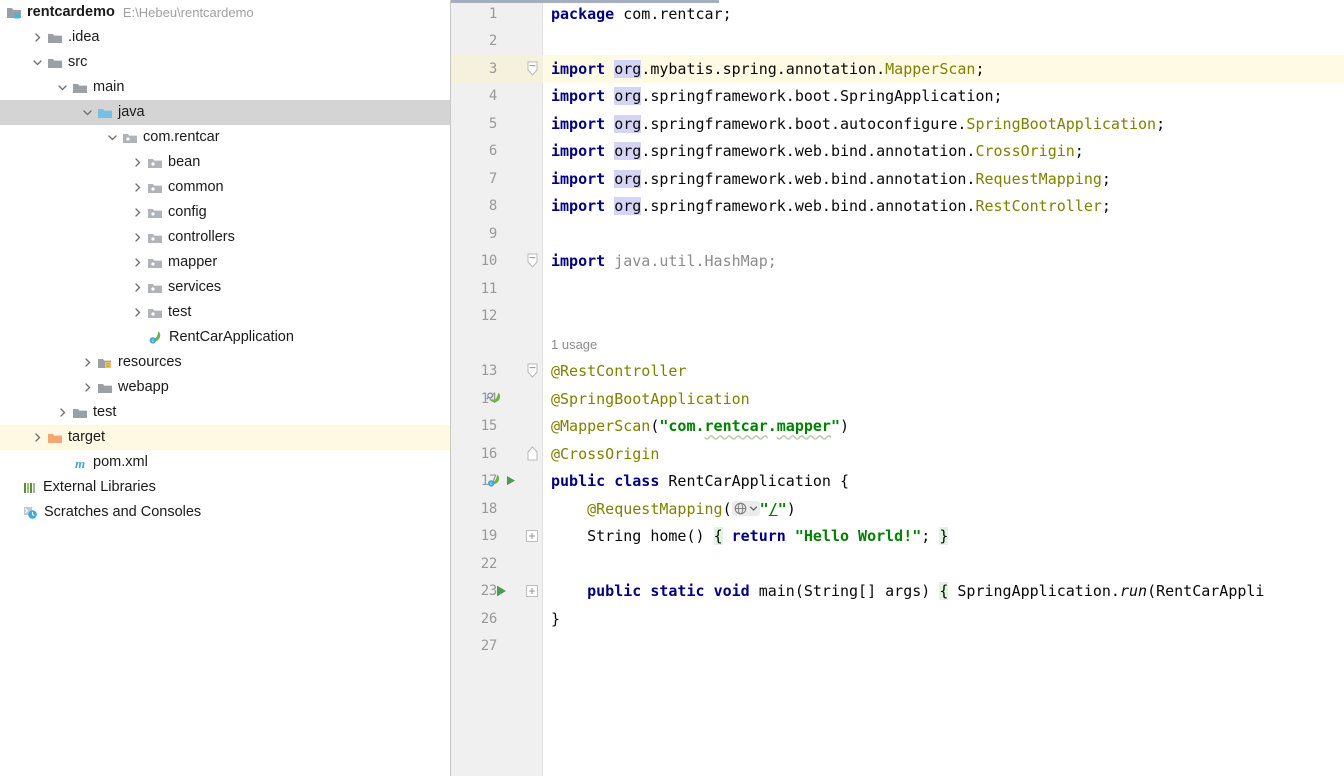  I want to click on line-gutter: 11, so click(497, 289).